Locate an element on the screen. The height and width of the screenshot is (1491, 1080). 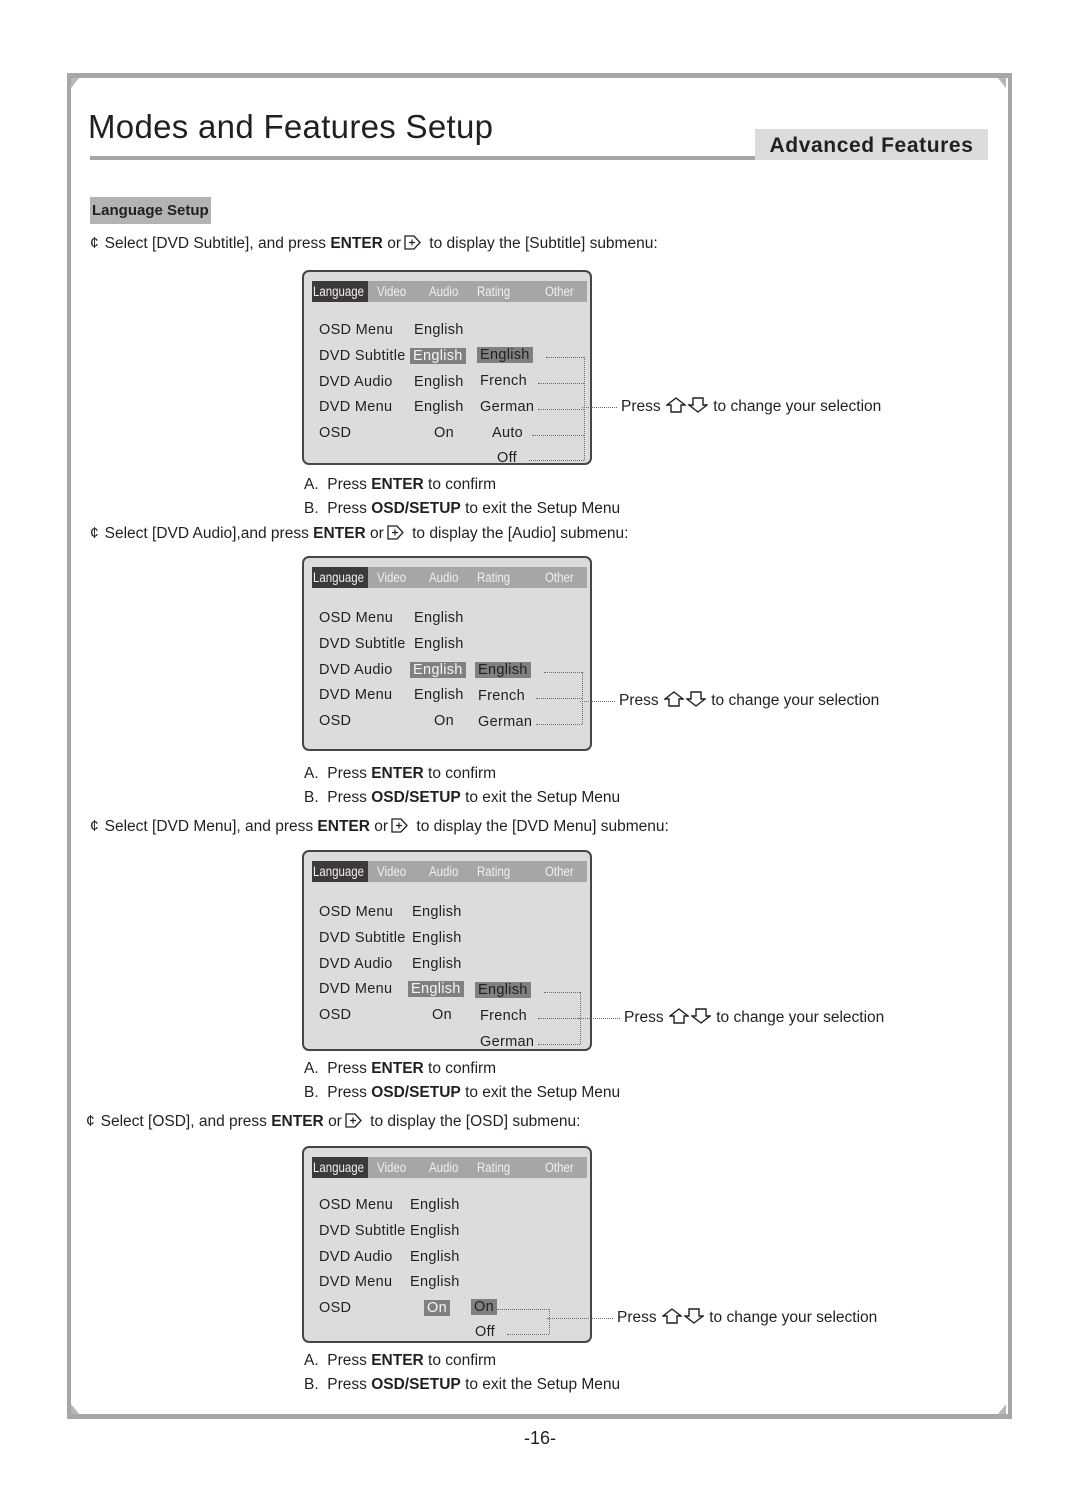
step-text: to confirm is located at coordinates (460, 773).